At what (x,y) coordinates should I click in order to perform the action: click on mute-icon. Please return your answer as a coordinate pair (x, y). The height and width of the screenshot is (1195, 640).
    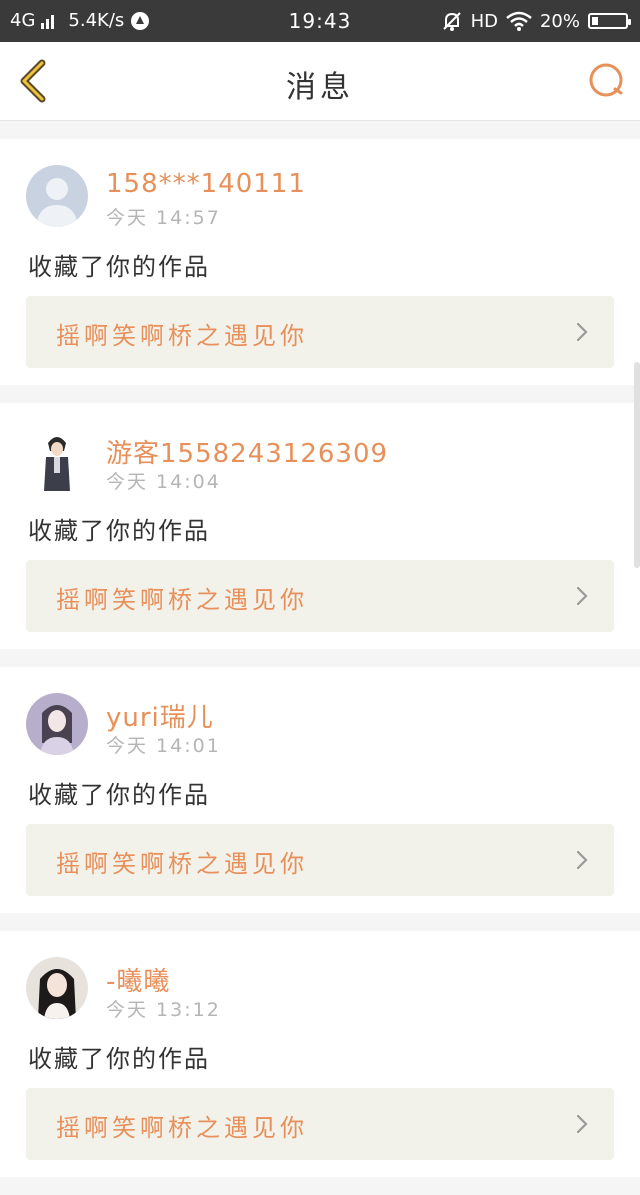
    Looking at the image, I should click on (451, 21).